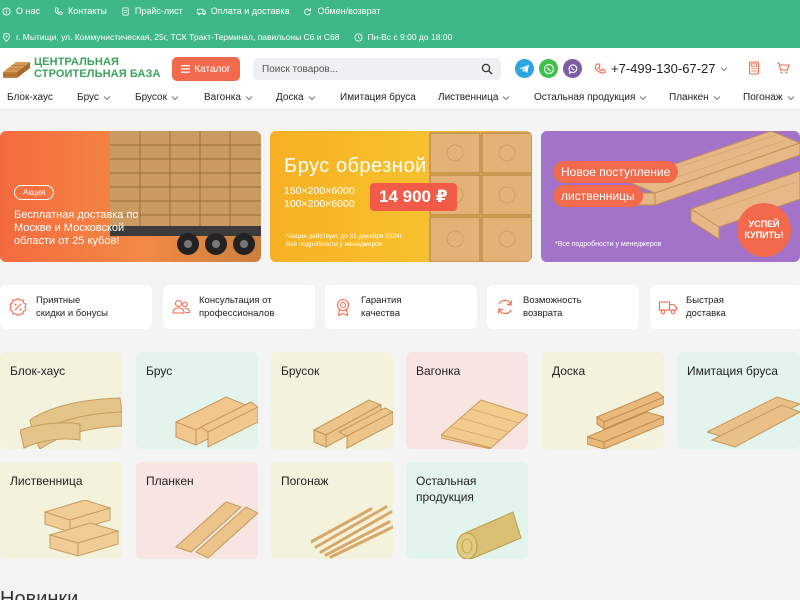  I want to click on about-link: О нас, so click(21, 11).